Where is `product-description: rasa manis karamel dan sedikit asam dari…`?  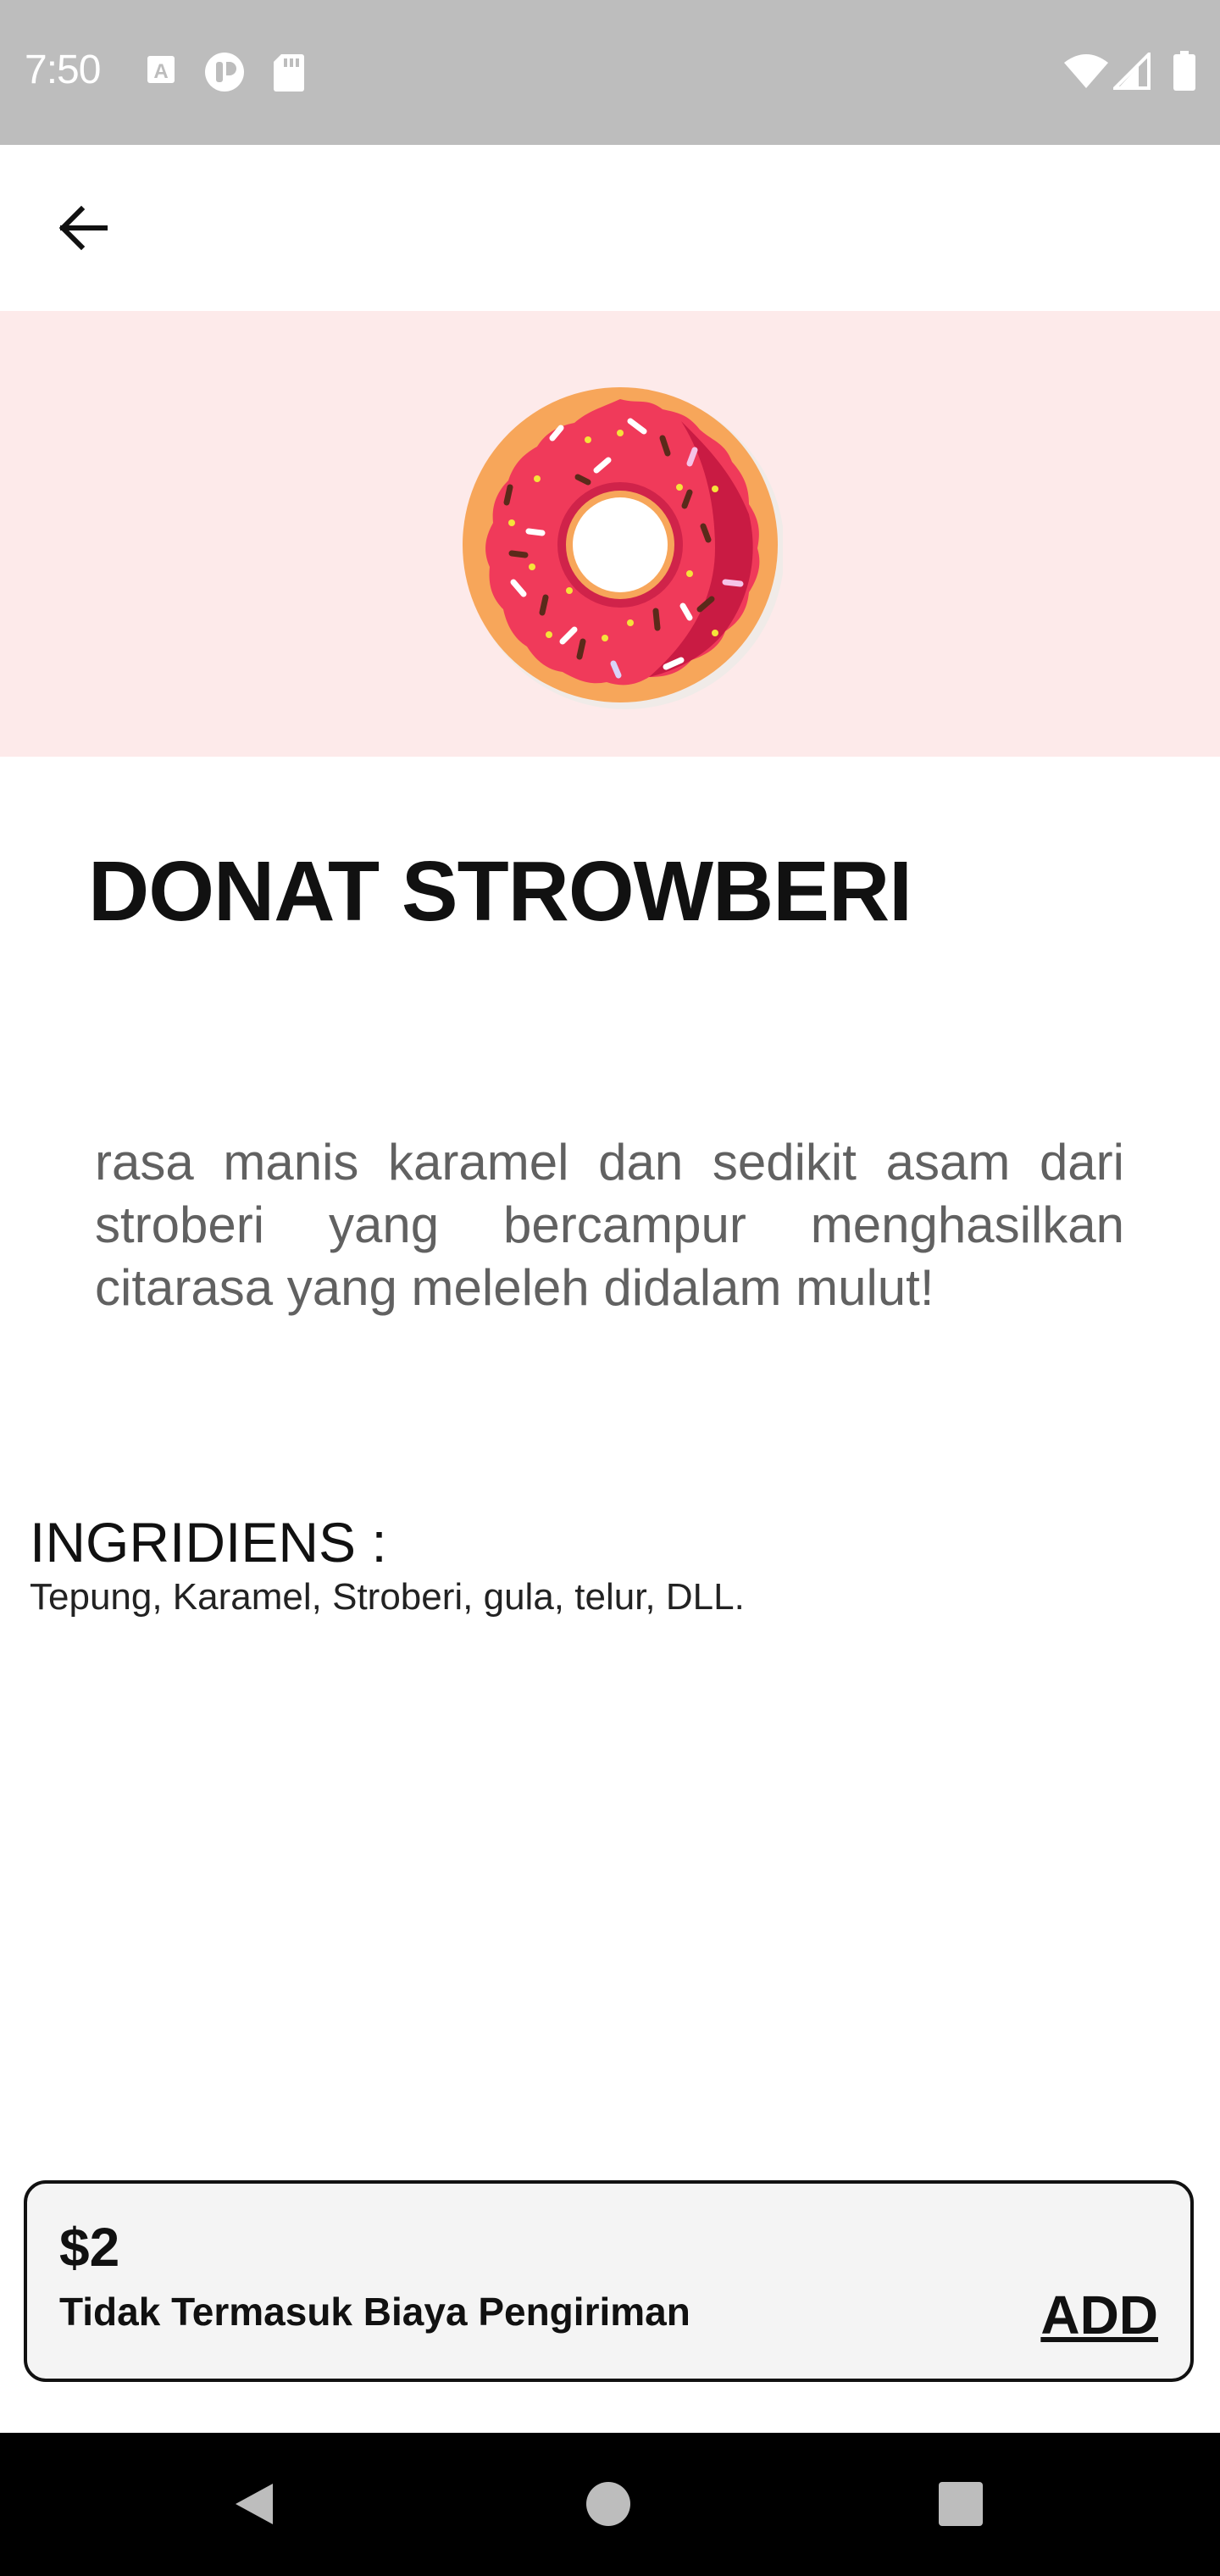 product-description: rasa manis karamel dan sedikit asam dari… is located at coordinates (609, 1225).